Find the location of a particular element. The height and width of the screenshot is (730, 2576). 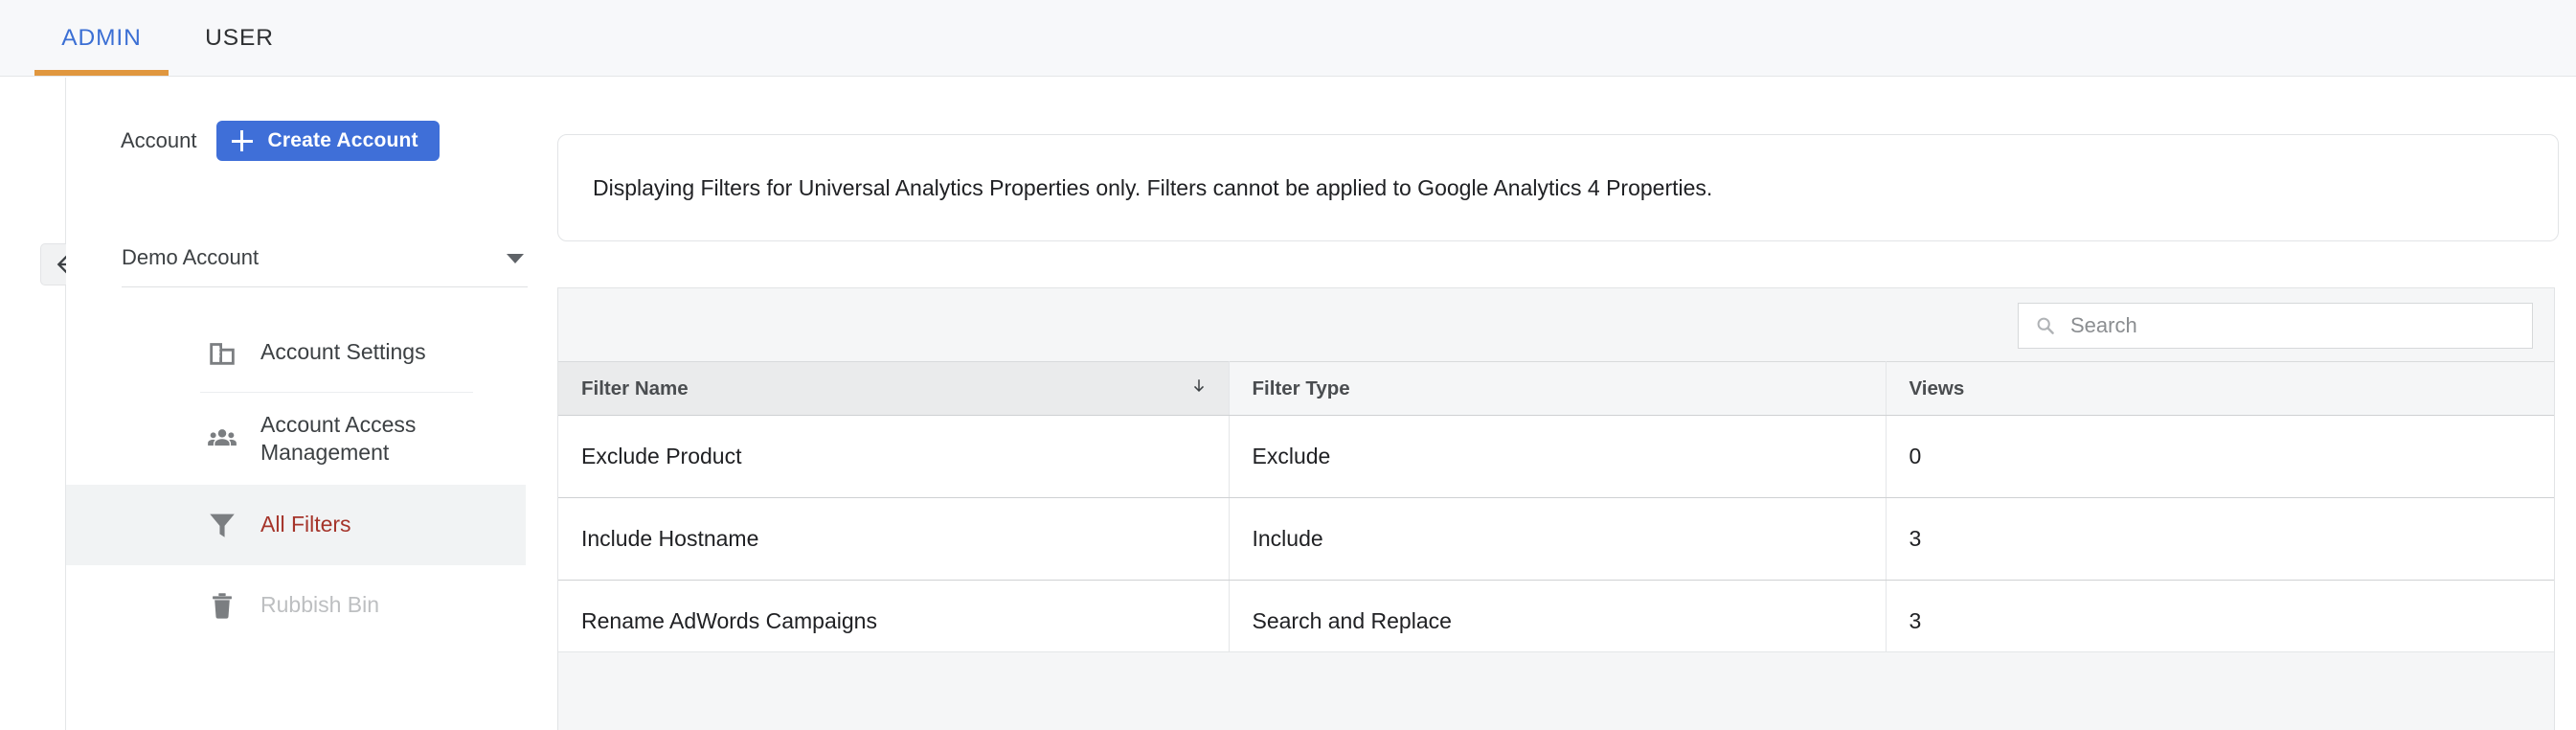

cell-filter-name: Include Hostname is located at coordinates (894, 539).